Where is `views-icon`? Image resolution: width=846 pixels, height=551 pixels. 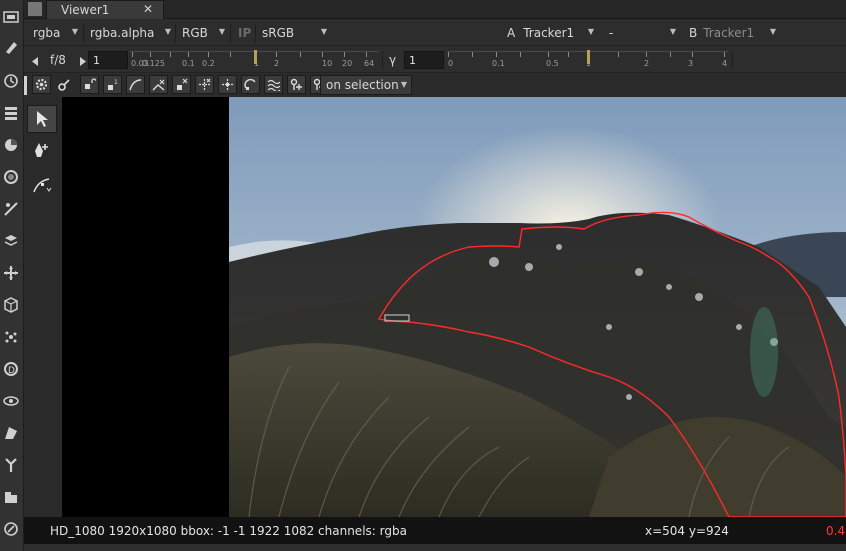
views-icon is located at coordinates (11, 401).